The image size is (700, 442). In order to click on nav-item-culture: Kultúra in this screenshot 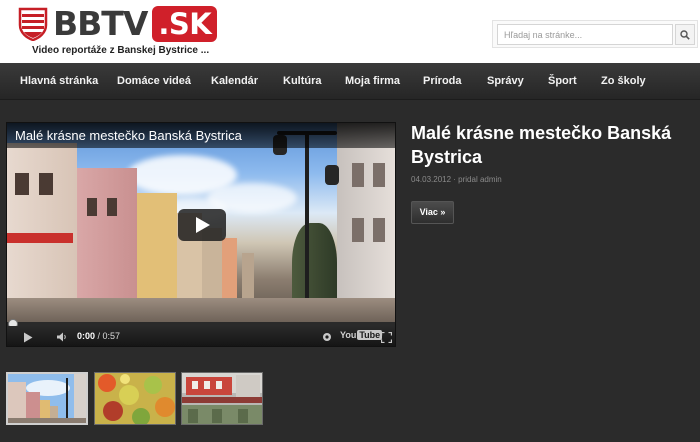, I will do `click(302, 81)`.